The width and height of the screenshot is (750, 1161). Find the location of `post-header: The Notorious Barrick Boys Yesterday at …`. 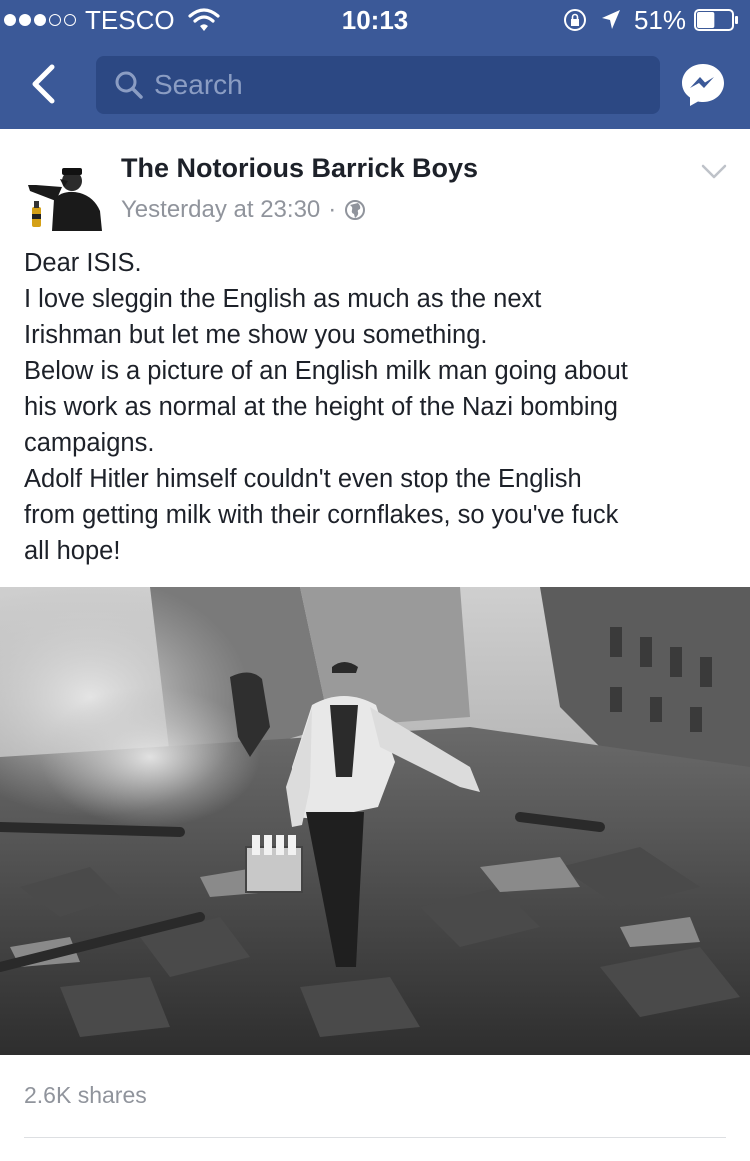

post-header: The Notorious Barrick Boys Yesterday at … is located at coordinates (375, 184).